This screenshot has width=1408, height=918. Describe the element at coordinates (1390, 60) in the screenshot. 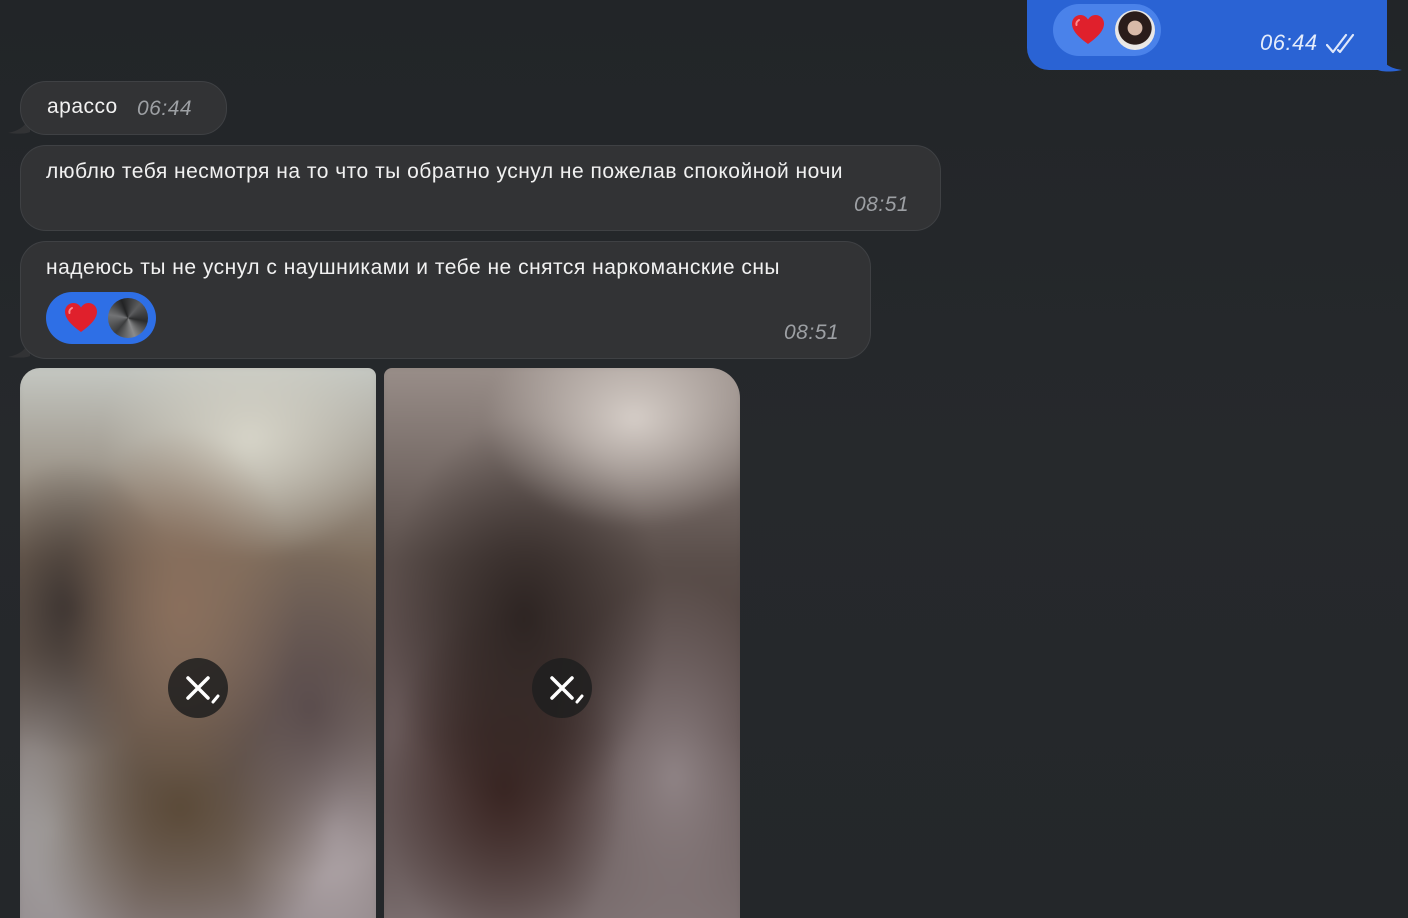

I see `outgoing-bubble-tail` at that location.